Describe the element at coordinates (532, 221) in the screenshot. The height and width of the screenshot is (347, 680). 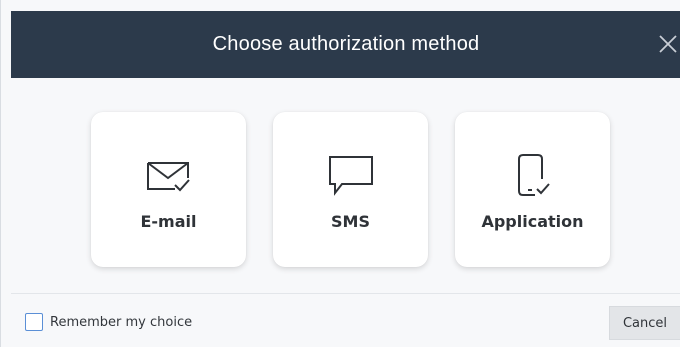
I see `application-option-label: Application` at that location.